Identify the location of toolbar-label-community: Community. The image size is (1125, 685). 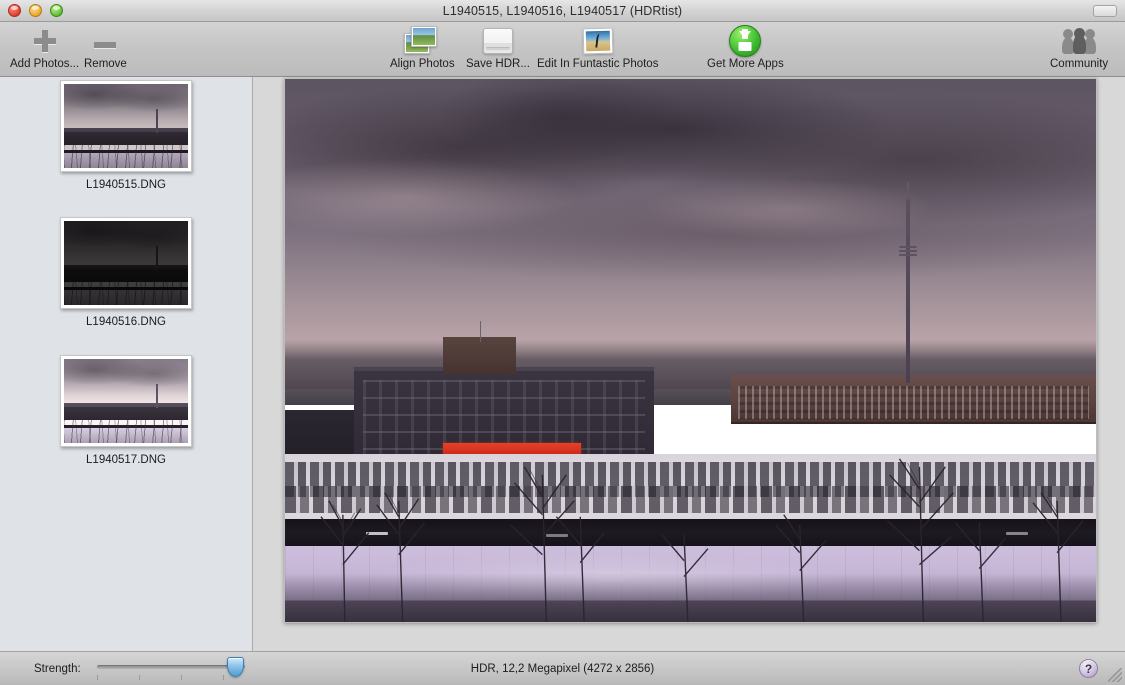
(1079, 64).